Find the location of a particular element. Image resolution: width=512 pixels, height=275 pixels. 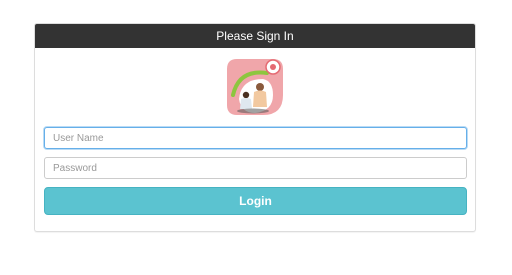

username-input is located at coordinates (255, 138).